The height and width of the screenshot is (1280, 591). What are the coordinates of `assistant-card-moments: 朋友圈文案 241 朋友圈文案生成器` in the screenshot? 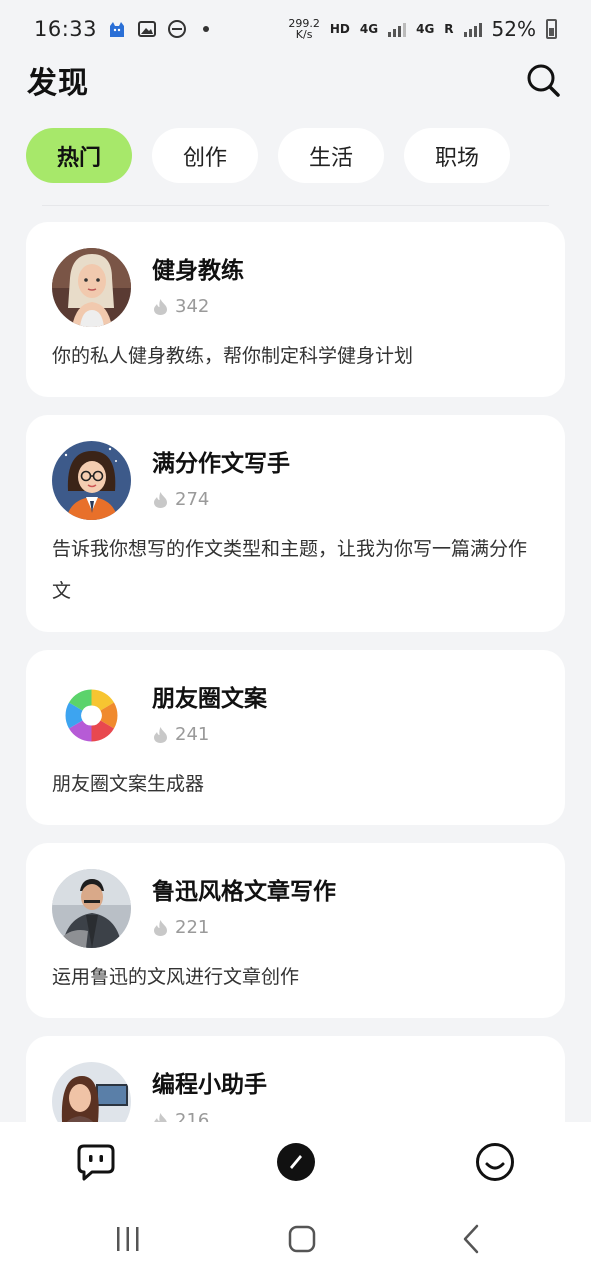 It's located at (295, 737).